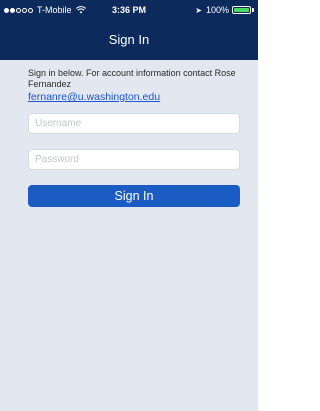 The width and height of the screenshot is (320, 411). What do you see at coordinates (198, 10) in the screenshot?
I see `location-arrow-icon: ➤` at bounding box center [198, 10].